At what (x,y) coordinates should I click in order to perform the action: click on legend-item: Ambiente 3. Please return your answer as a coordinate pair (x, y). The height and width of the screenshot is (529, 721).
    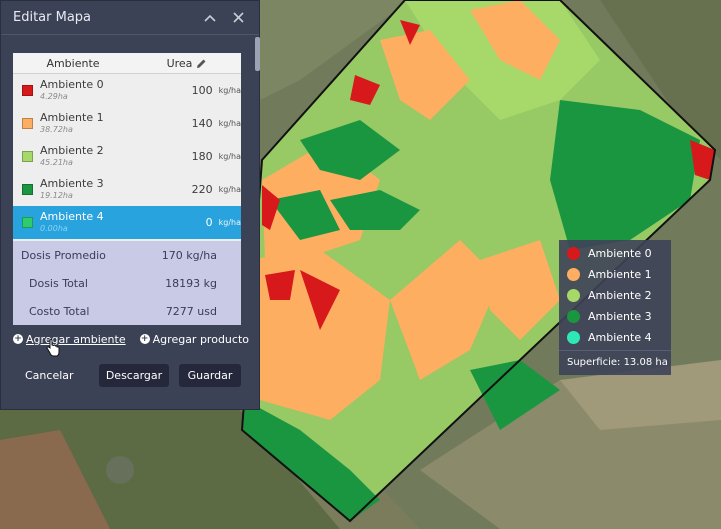
    Looking at the image, I should click on (615, 316).